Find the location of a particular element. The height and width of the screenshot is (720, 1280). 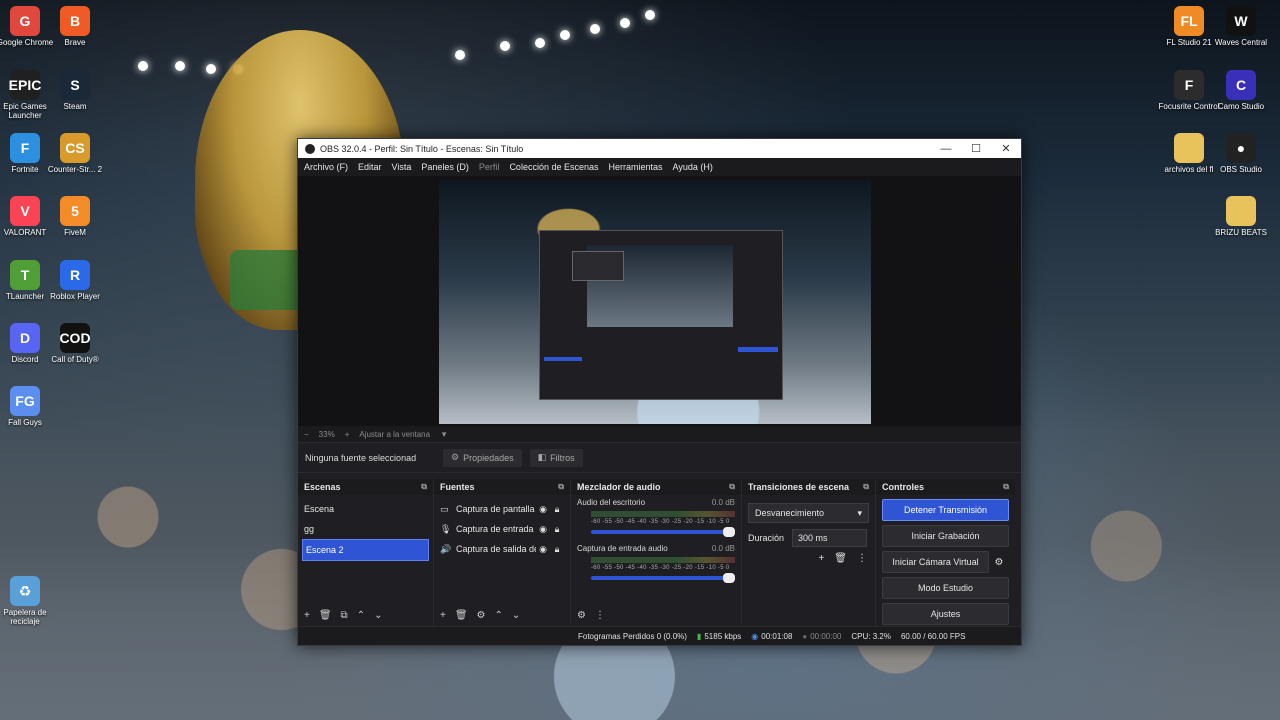

source-item: 🔊 Captura de salida de audio ◉ 🔒︎ is located at coordinates (502, 549).